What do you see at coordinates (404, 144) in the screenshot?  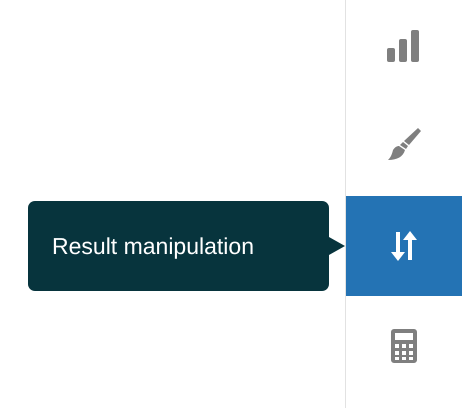 I see `paintbrush-icon` at bounding box center [404, 144].